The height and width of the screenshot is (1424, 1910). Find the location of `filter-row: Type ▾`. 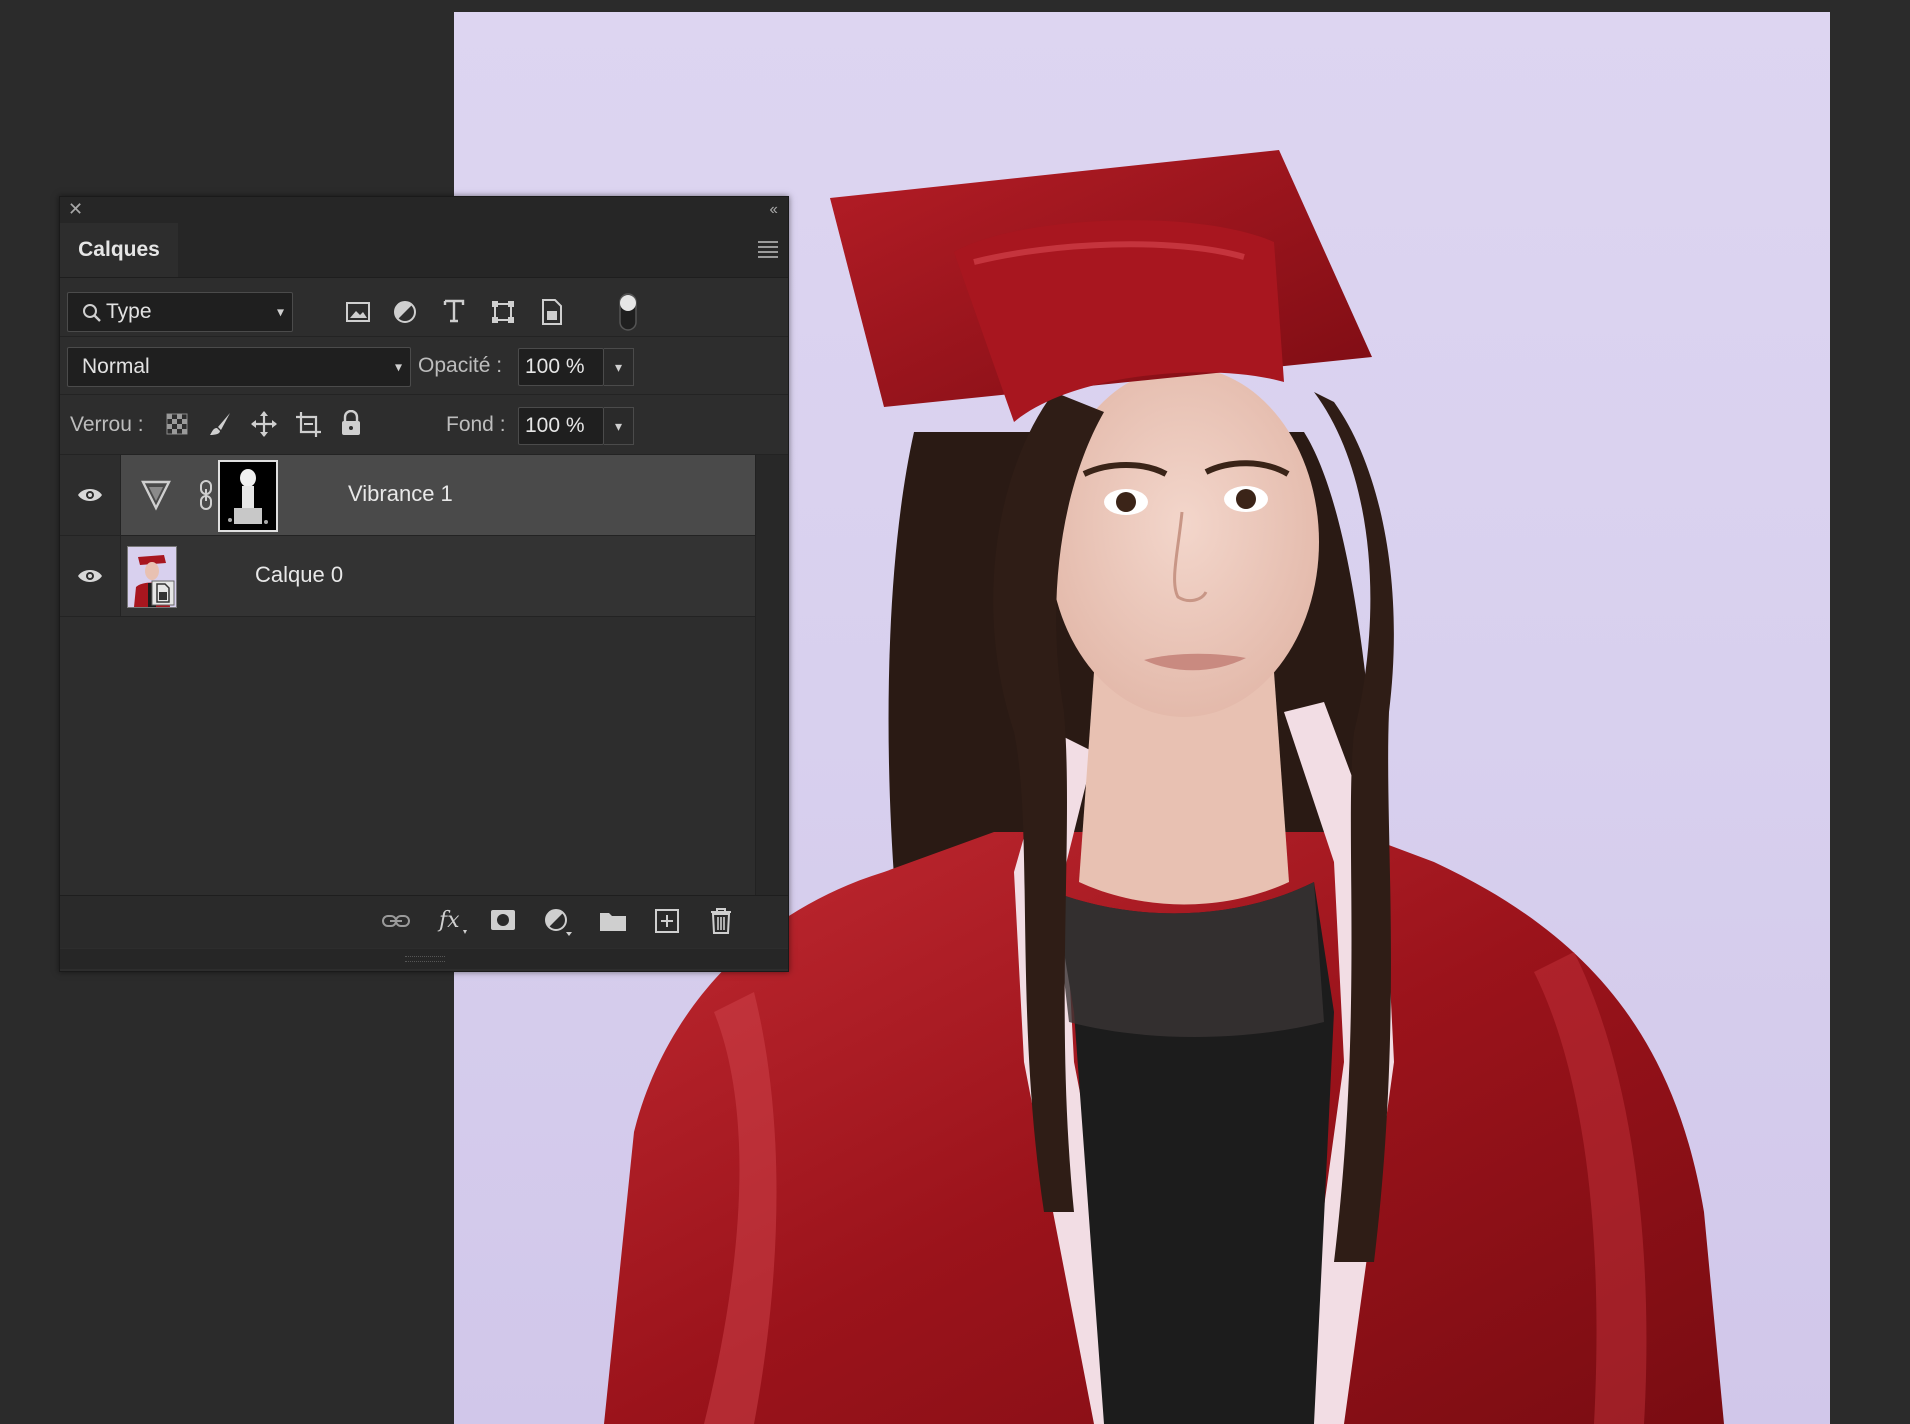

filter-row: Type ▾ is located at coordinates (424, 307).